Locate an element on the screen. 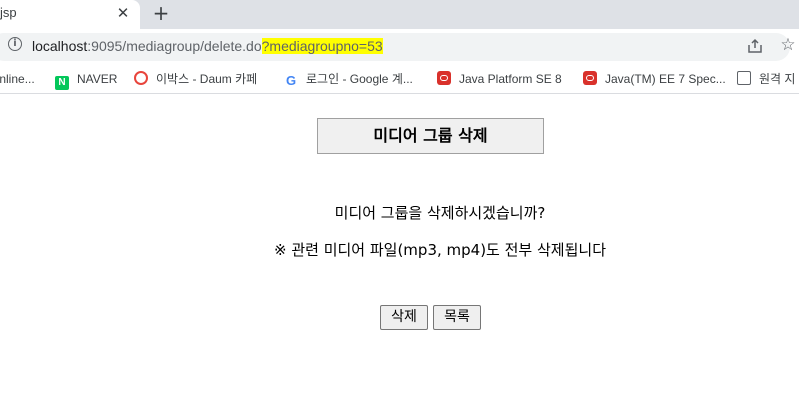 This screenshot has height=408, width=799. bookmark-daum: 이박스 - Daum 카페 is located at coordinates (195, 79).